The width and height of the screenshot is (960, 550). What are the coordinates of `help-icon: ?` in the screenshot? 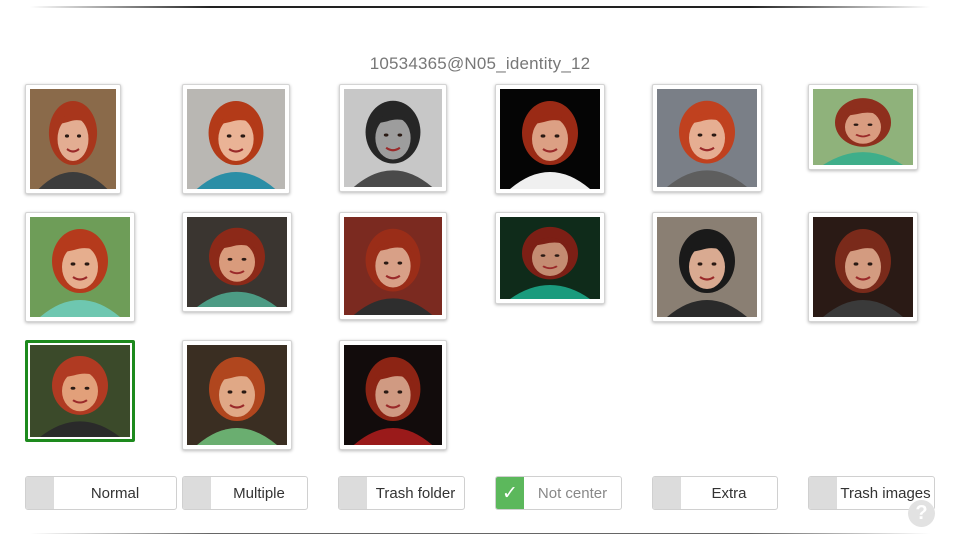 It's located at (921, 513).